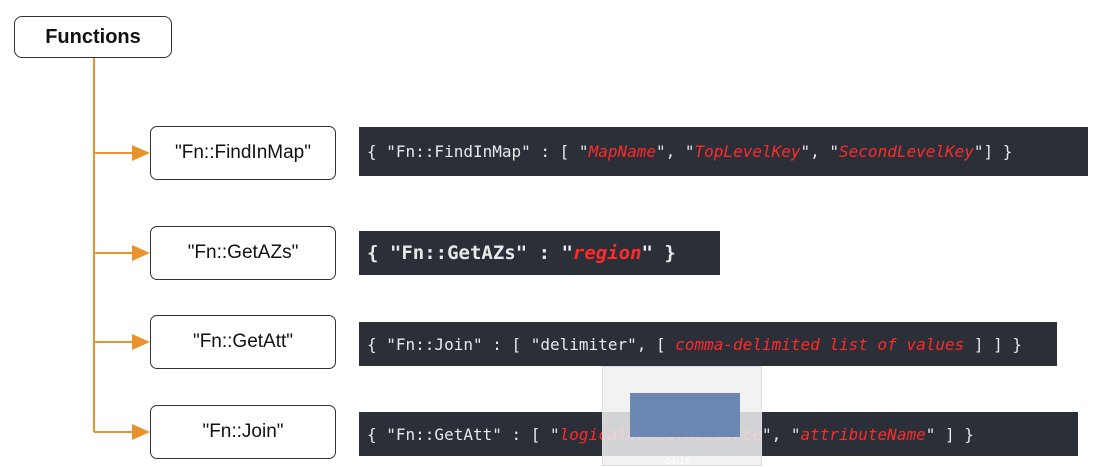 This screenshot has width=1102, height=467. I want to click on functions-root-node: Functions, so click(93, 37).